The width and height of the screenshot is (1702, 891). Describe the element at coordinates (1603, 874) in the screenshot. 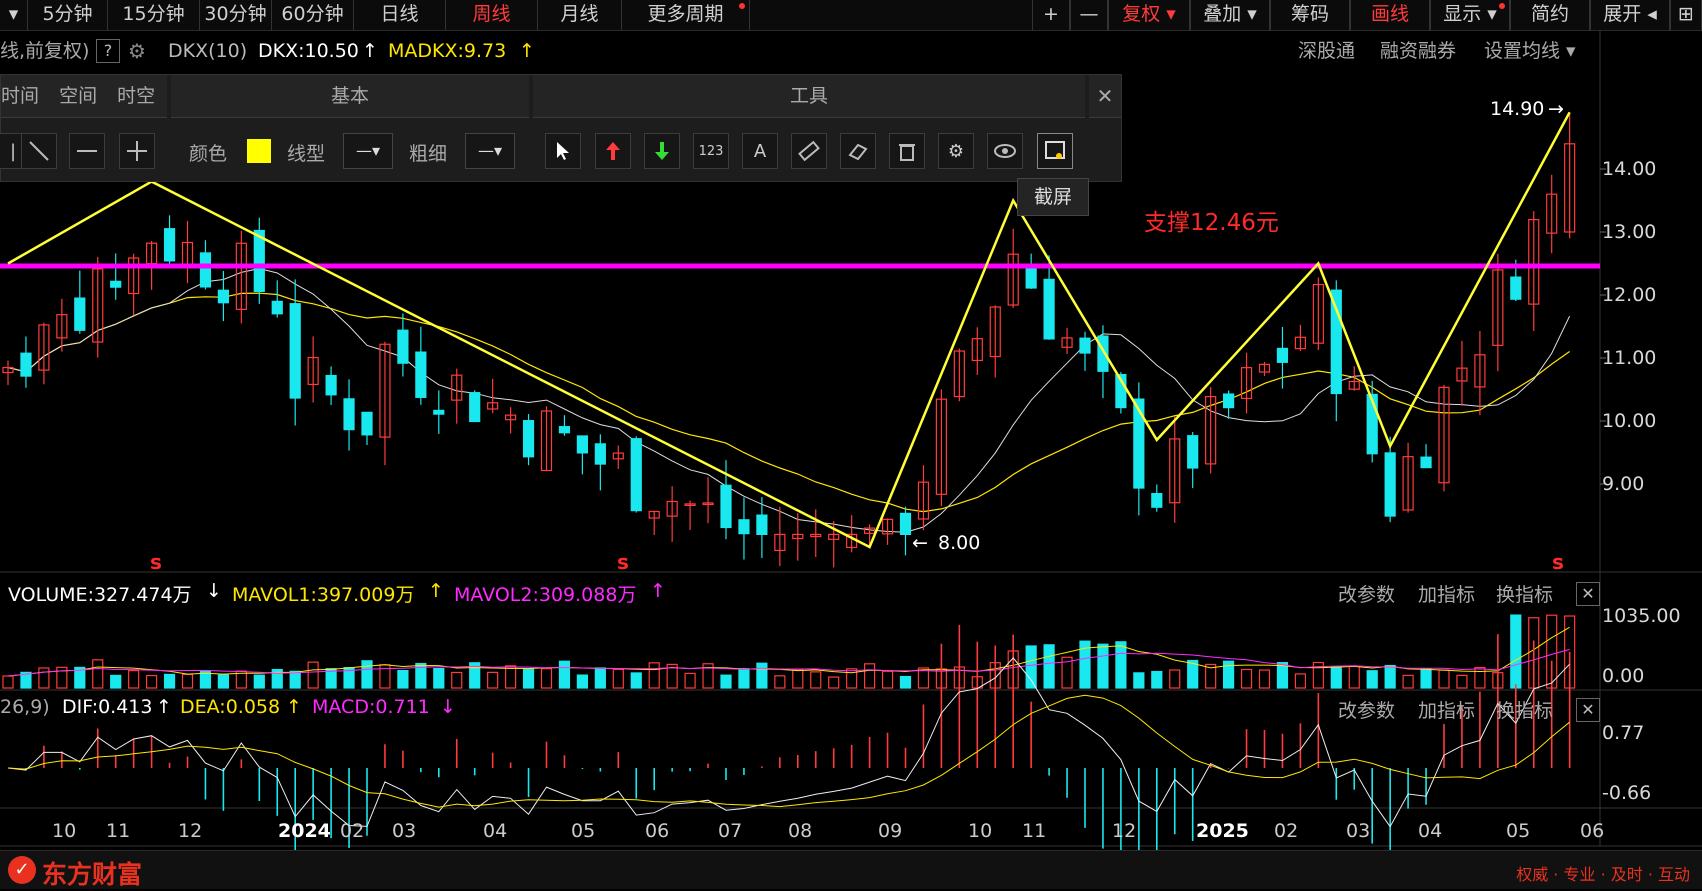

I see `brand-slogan: 权威 · 专业 · 及时 · 互动` at that location.